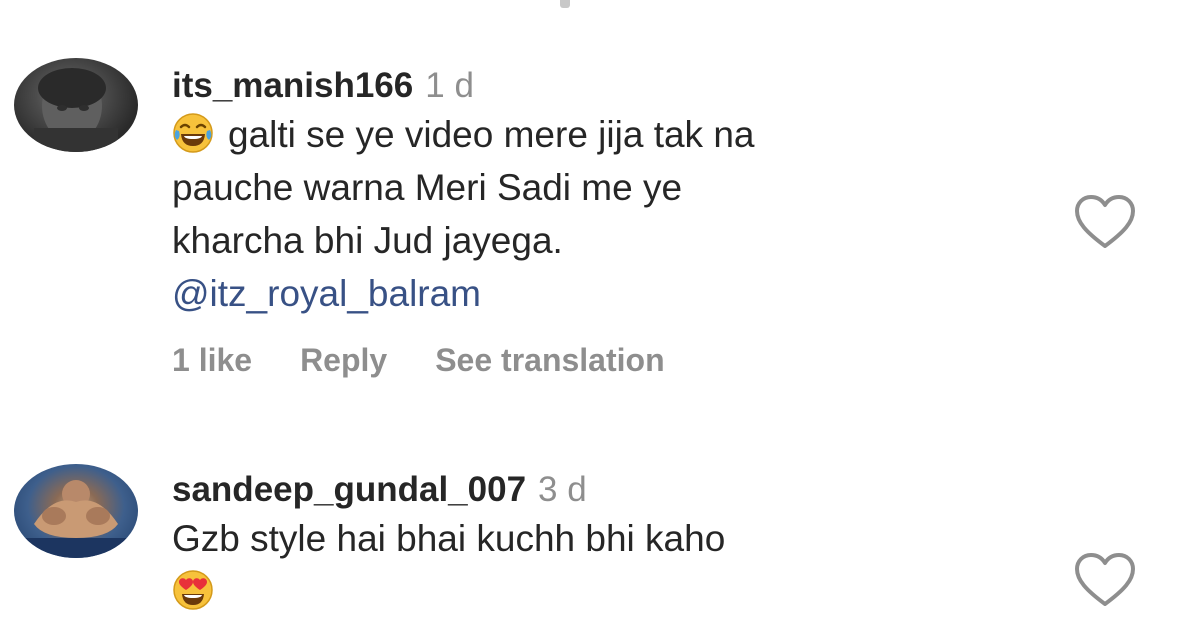 The height and width of the screenshot is (628, 1200). I want to click on timestamp: 1 d, so click(449, 85).